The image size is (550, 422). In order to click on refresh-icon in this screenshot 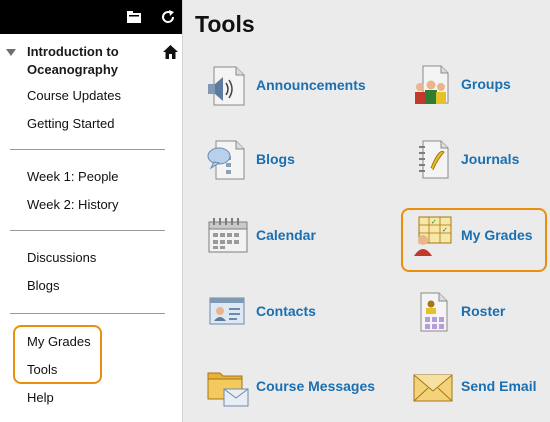, I will do `click(168, 17)`.